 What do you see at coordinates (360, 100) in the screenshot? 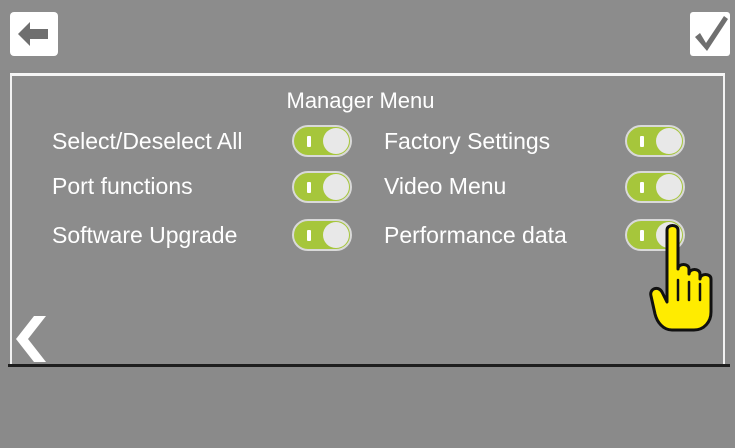
I see `menu-title-text: Manager Menu` at bounding box center [360, 100].